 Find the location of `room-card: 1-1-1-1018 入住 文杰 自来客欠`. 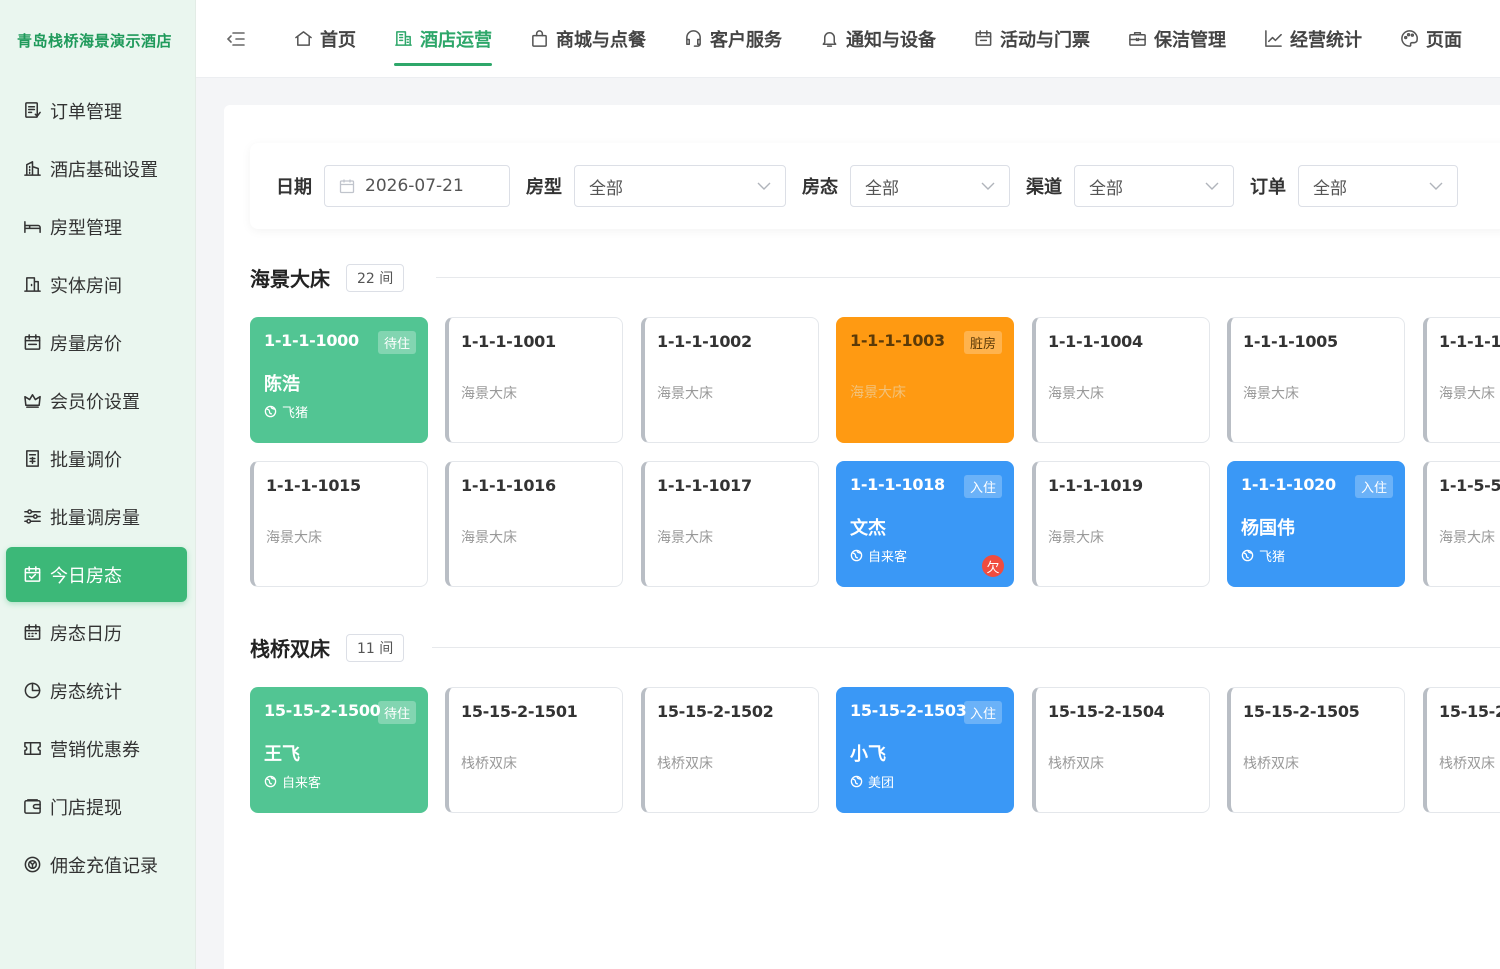

room-card: 1-1-1-1018 入住 文杰 自来客欠 is located at coordinates (925, 524).